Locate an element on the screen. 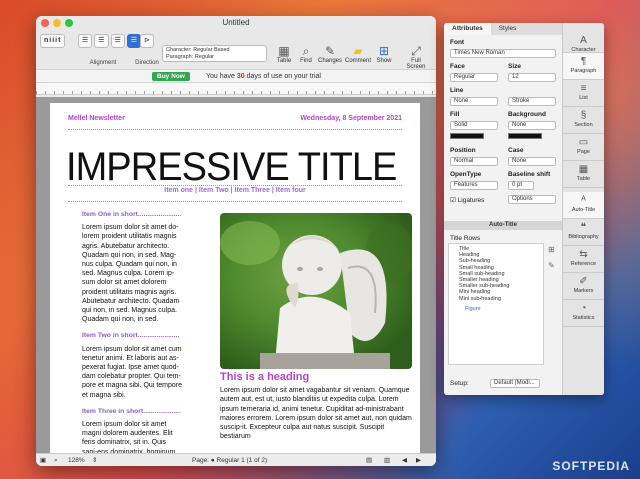  spread-view-icon: ▥ is located at coordinates (387, 460).